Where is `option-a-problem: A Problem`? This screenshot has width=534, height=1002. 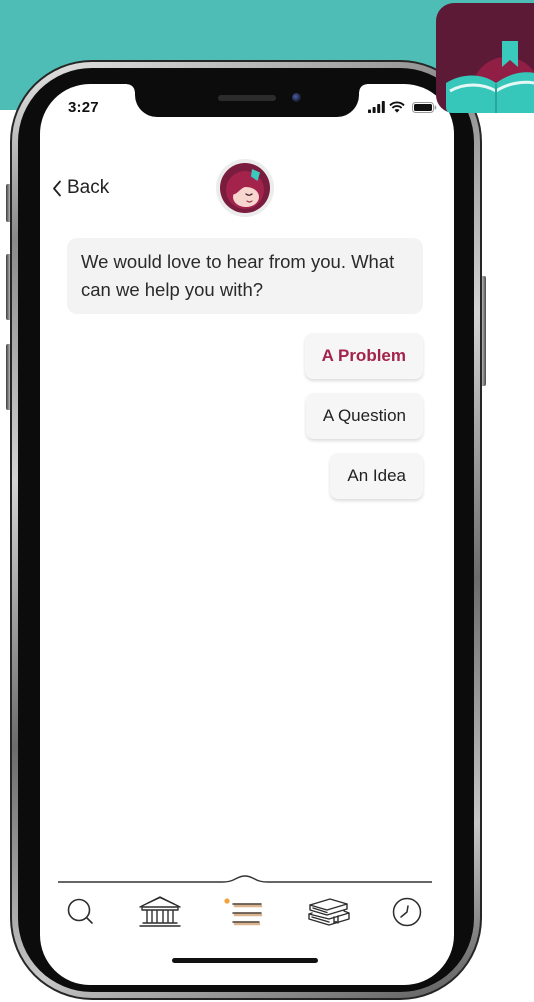
option-a-problem: A Problem is located at coordinates (363, 356).